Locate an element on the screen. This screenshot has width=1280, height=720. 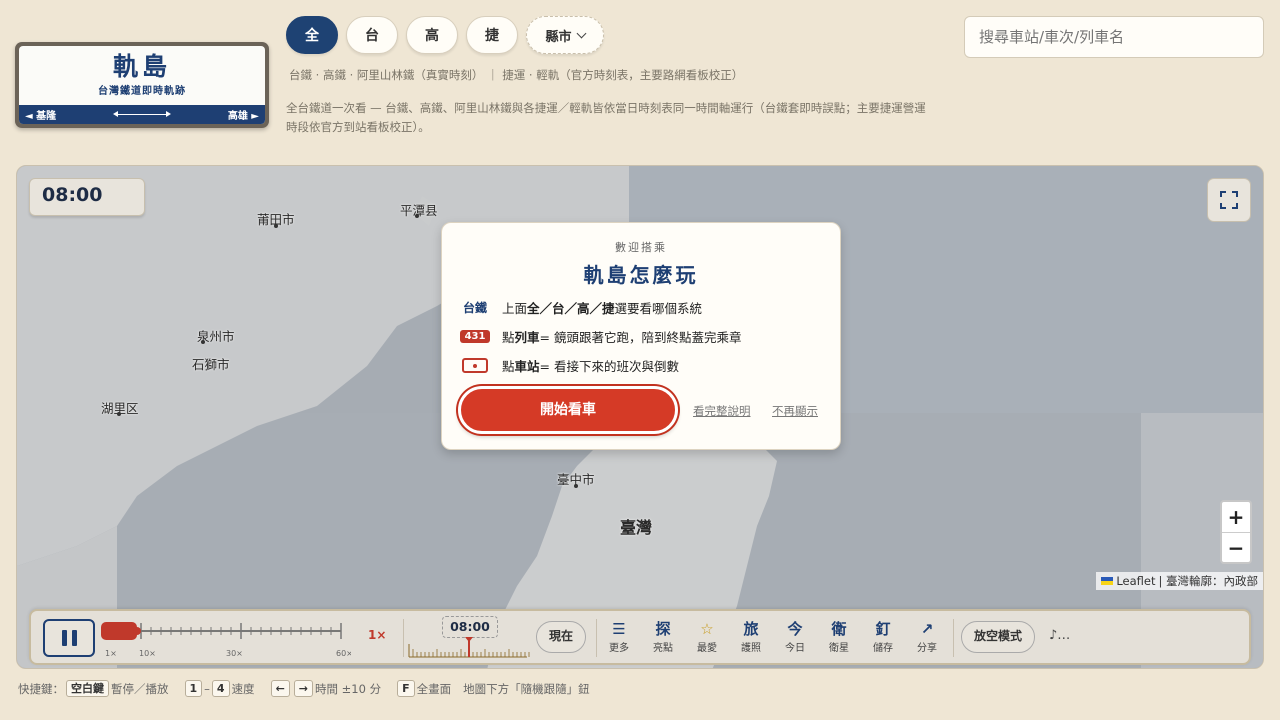
save-button: 釘 儲存 is located at coordinates (883, 637).